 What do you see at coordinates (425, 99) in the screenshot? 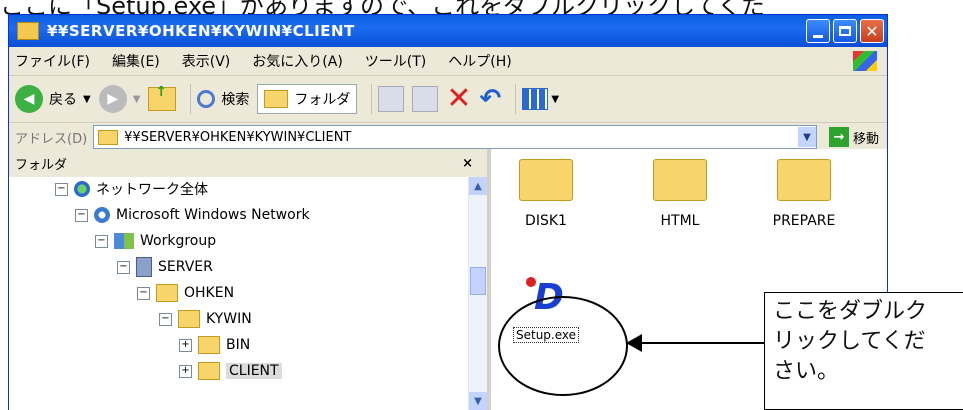
I see `copy-to-button` at bounding box center [425, 99].